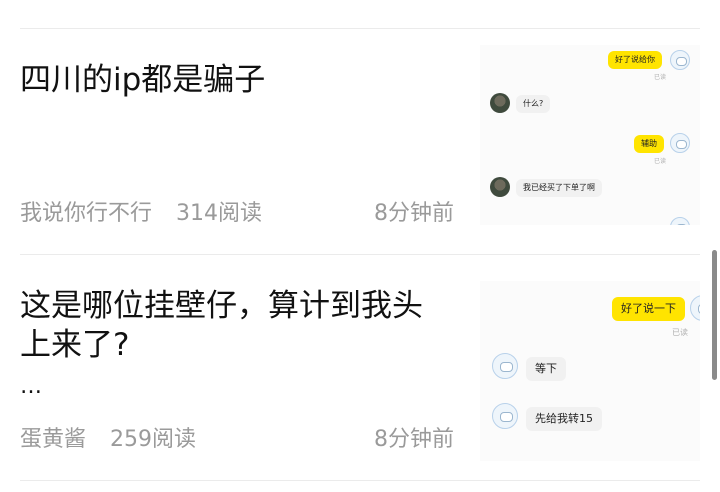 The height and width of the screenshot is (492, 720). I want to click on chat-bubble-sent: 辅助, so click(649, 144).